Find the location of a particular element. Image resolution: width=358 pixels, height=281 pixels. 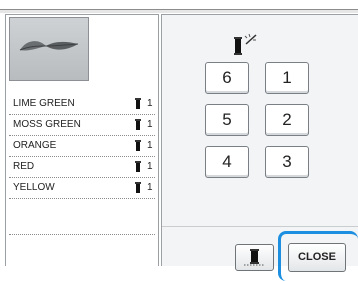

color-row-moss-green: MOSS GREEN 1 is located at coordinates (82, 125).